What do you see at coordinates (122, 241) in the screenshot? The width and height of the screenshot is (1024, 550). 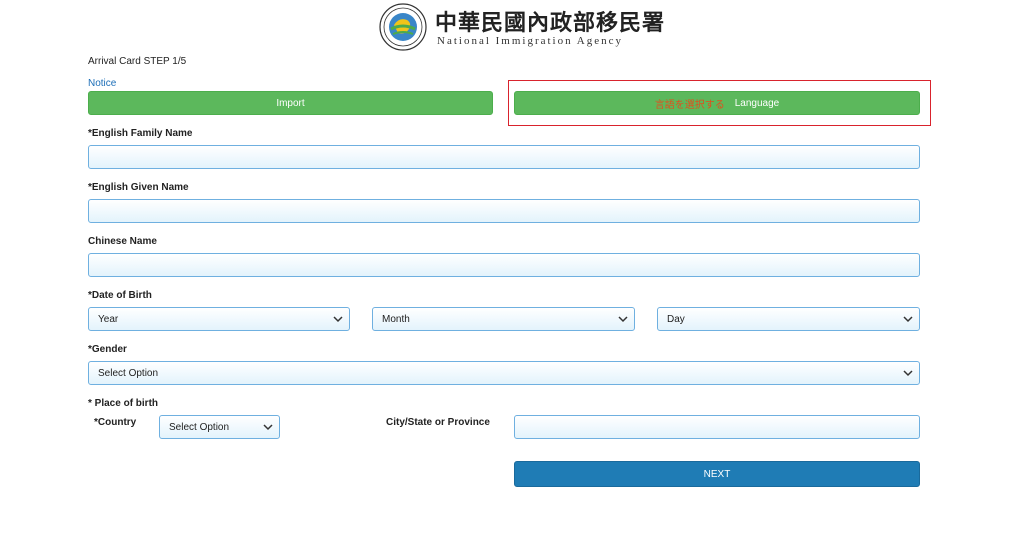 I see `chinese-name-label: Chinese Name` at bounding box center [122, 241].